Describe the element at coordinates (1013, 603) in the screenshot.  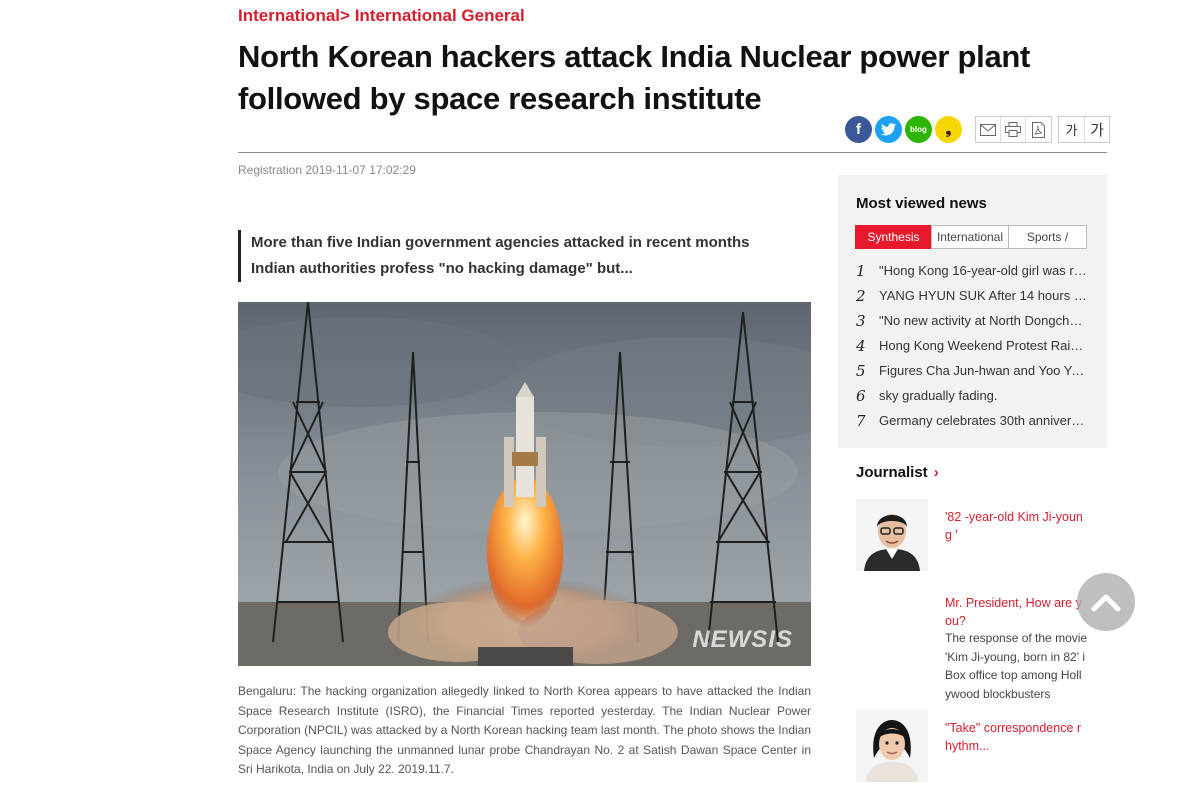
I see `article-link-line-1: Mr. President, How are y` at that location.